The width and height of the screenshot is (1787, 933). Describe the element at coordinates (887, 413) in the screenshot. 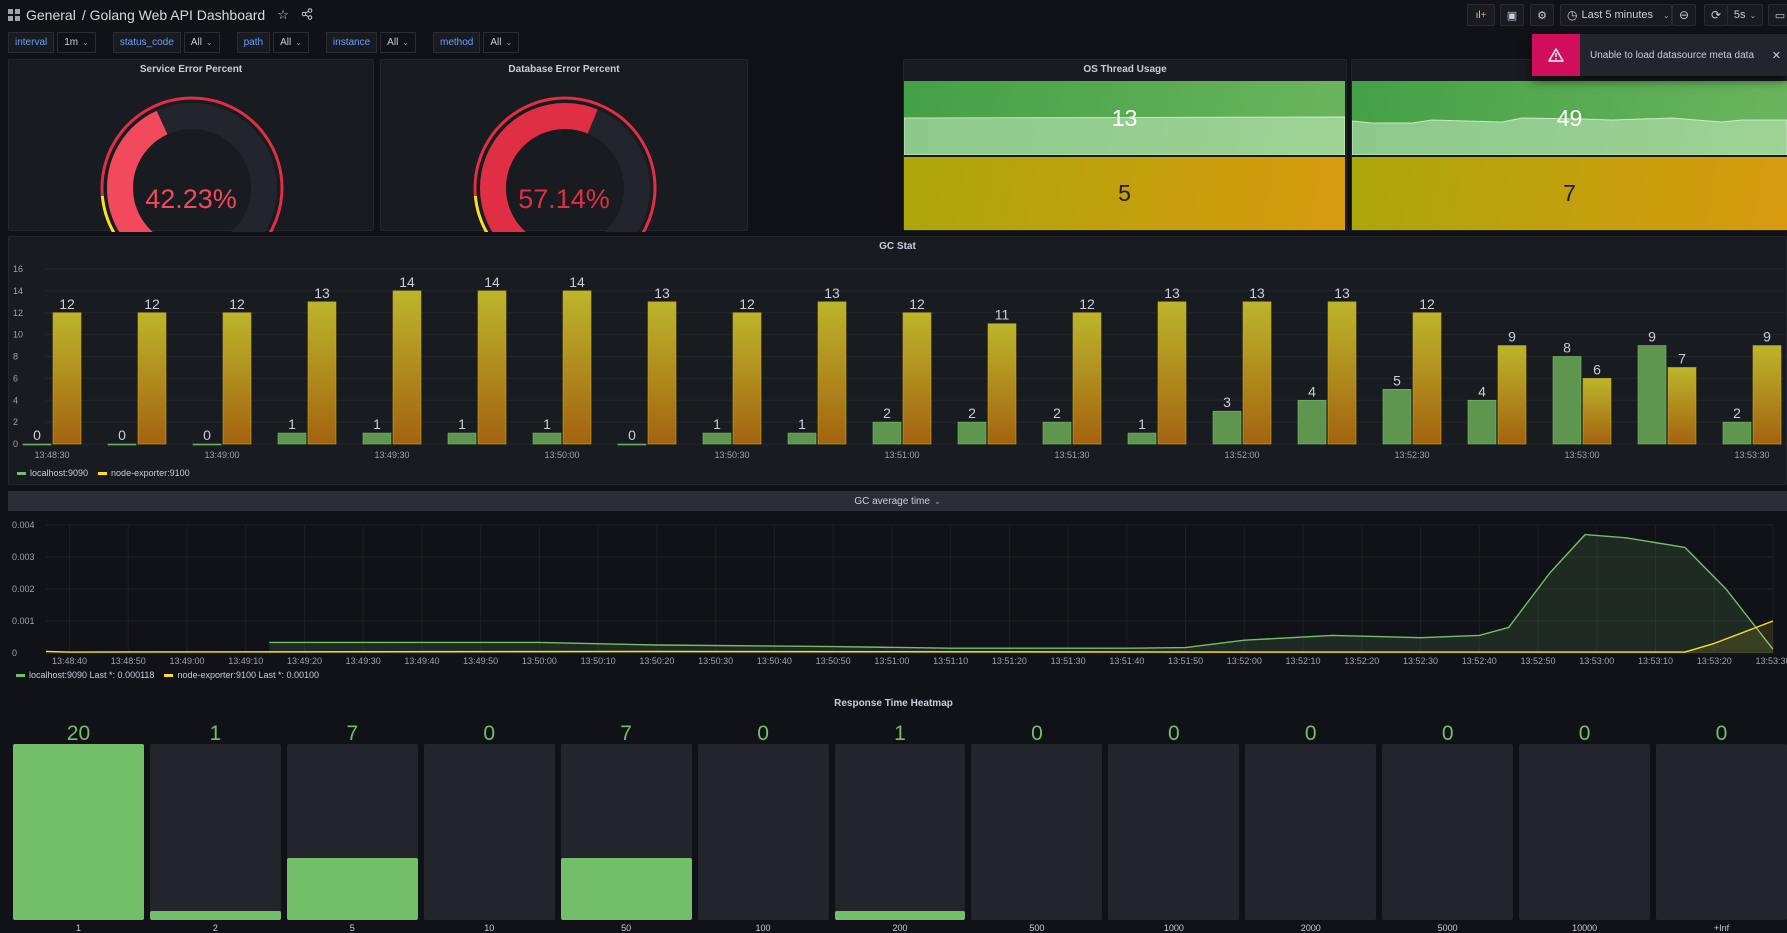

I see `bar-value-label: 2` at that location.